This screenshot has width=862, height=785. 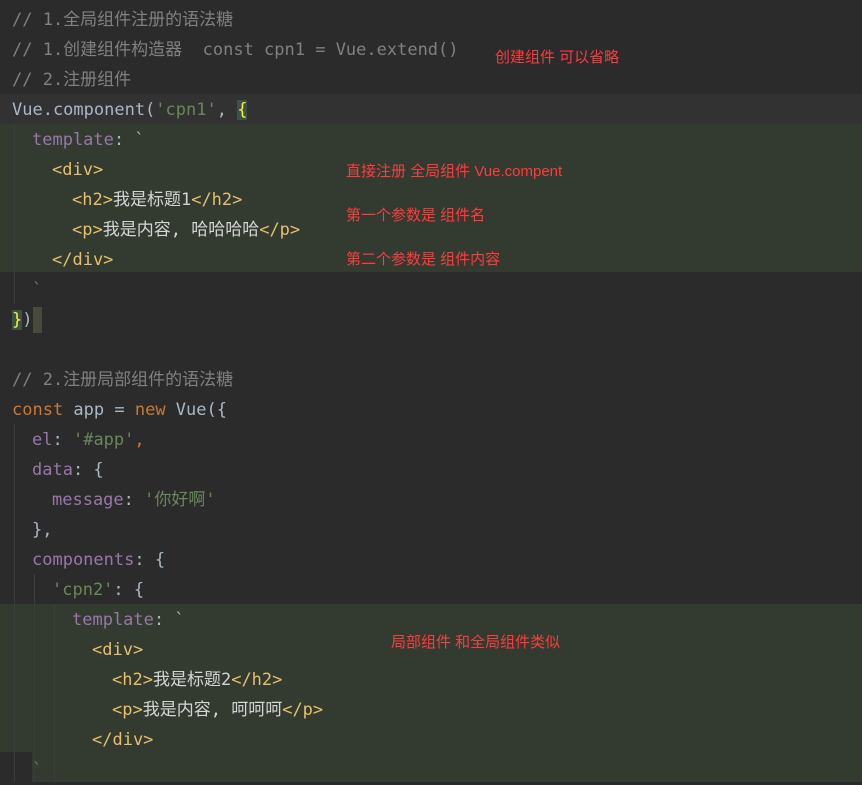 What do you see at coordinates (130, 110) in the screenshot?
I see `code-line: Vue.component('cpn1', {` at bounding box center [130, 110].